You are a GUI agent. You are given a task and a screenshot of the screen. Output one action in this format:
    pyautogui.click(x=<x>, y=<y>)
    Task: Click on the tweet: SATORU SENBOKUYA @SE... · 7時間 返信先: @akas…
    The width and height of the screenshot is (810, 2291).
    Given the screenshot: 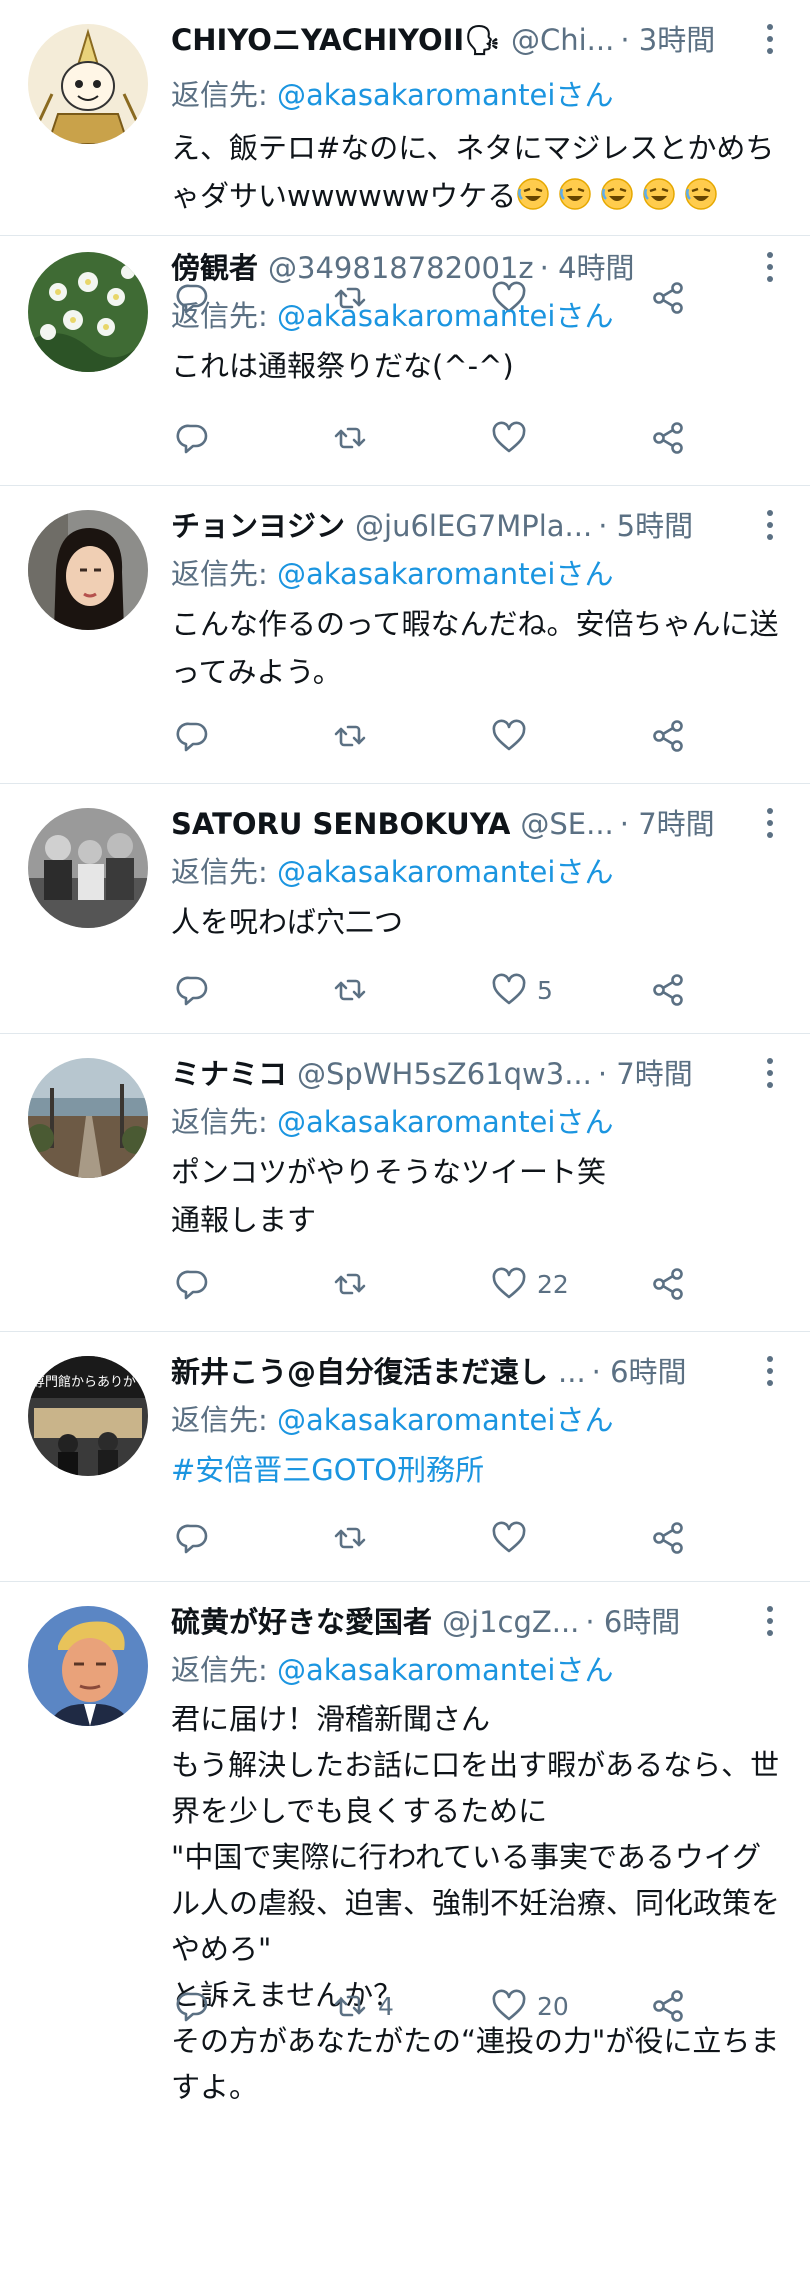 What is the action you would take?
    pyautogui.click(x=405, y=909)
    